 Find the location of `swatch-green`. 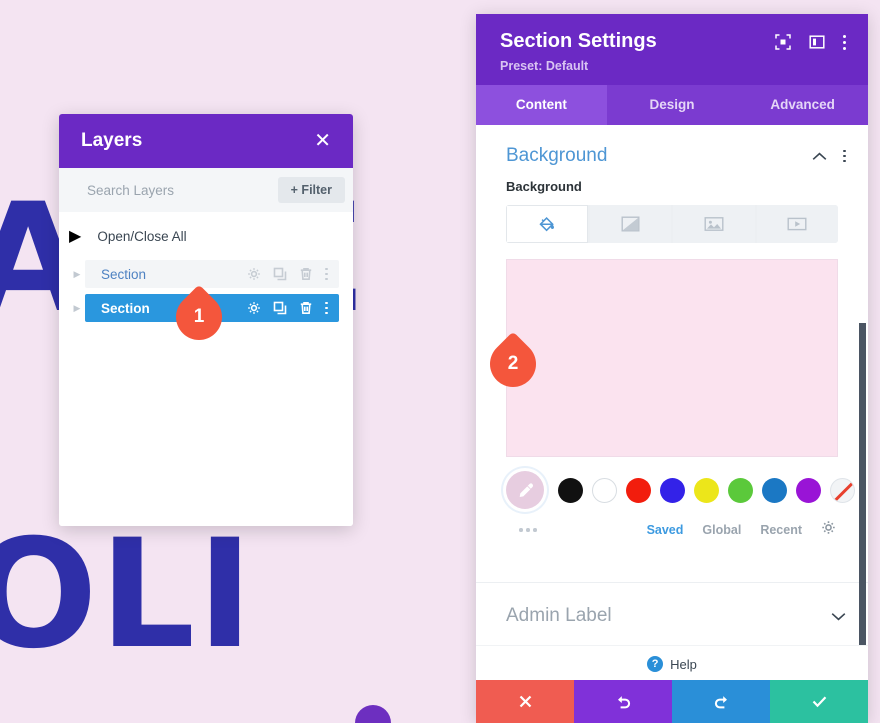

swatch-green is located at coordinates (740, 490).